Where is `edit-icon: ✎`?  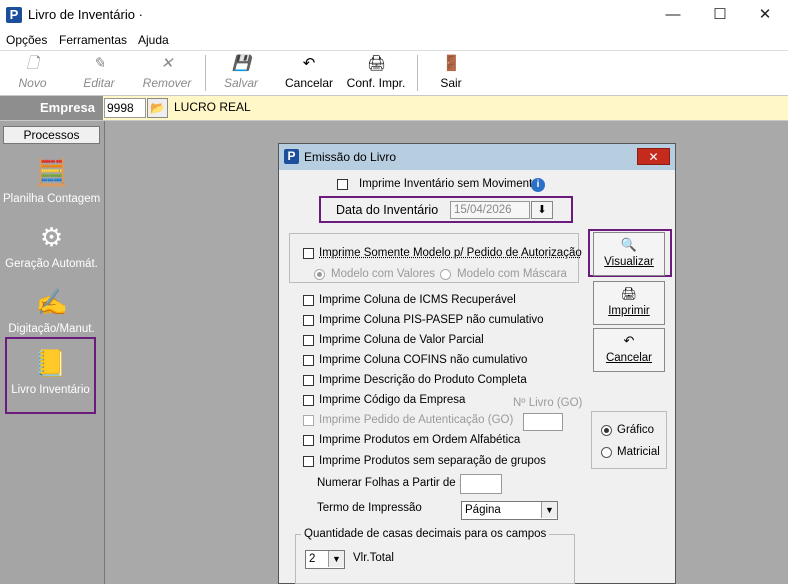 edit-icon: ✎ is located at coordinates (99, 63).